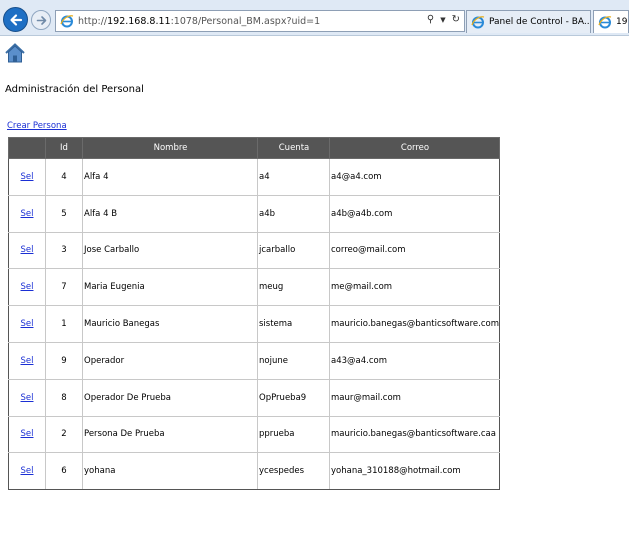 Image resolution: width=629 pixels, height=539 pixels. I want to click on row-correo: a4b@a4b.com, so click(414, 213).